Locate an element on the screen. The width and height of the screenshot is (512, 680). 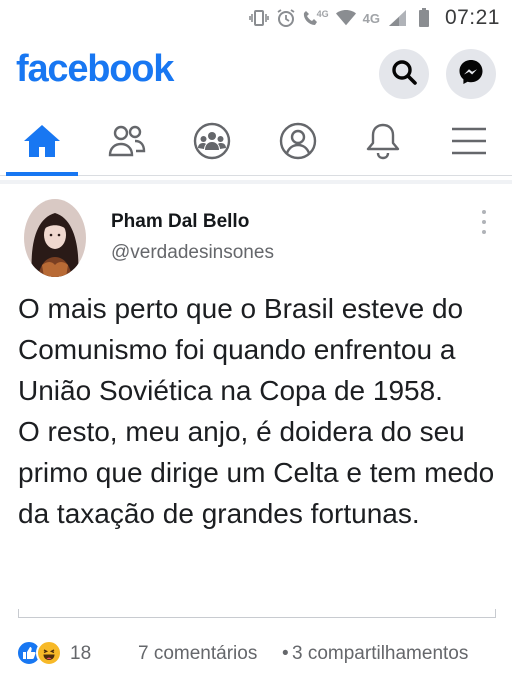
facebook-logo: facebook is located at coordinates (95, 69).